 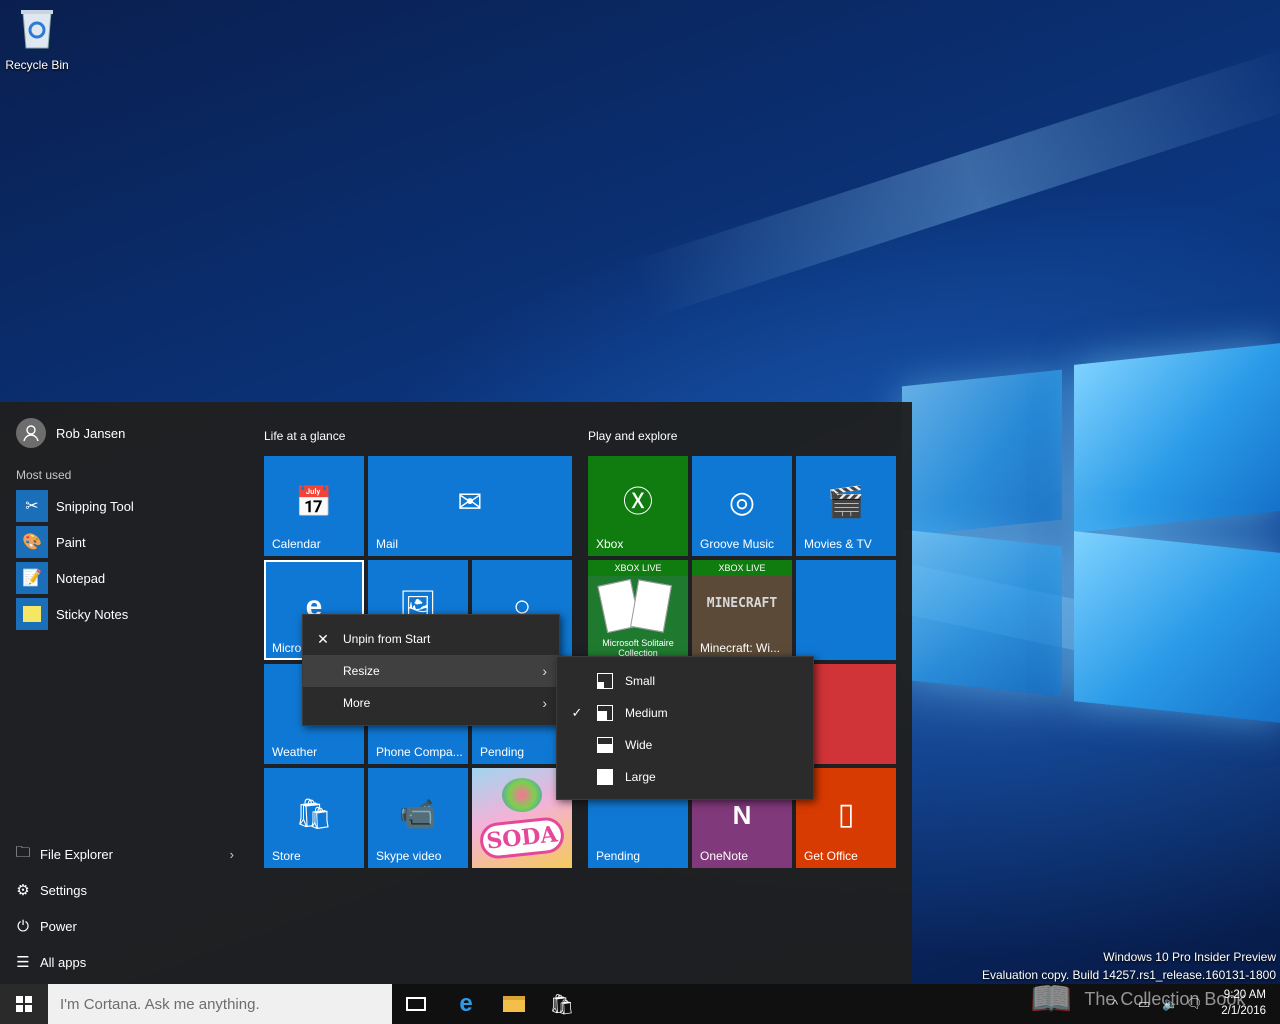 I want to click on tile-skype-video: 📹 Skype video, so click(x=418, y=818).